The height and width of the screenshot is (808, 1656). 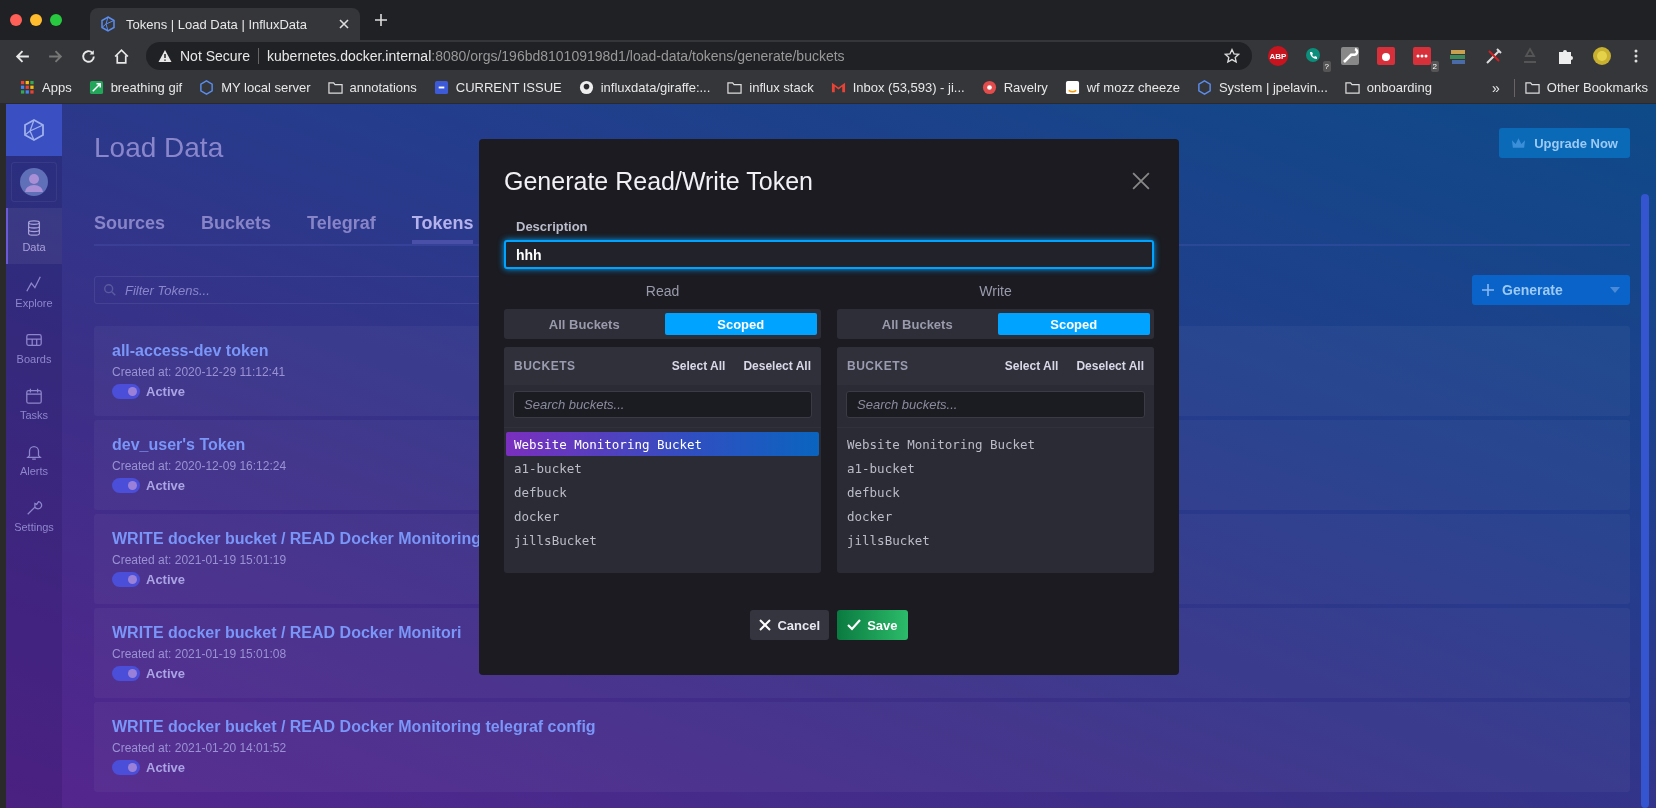 I want to click on page-tab: Tokens, so click(x=442, y=228).